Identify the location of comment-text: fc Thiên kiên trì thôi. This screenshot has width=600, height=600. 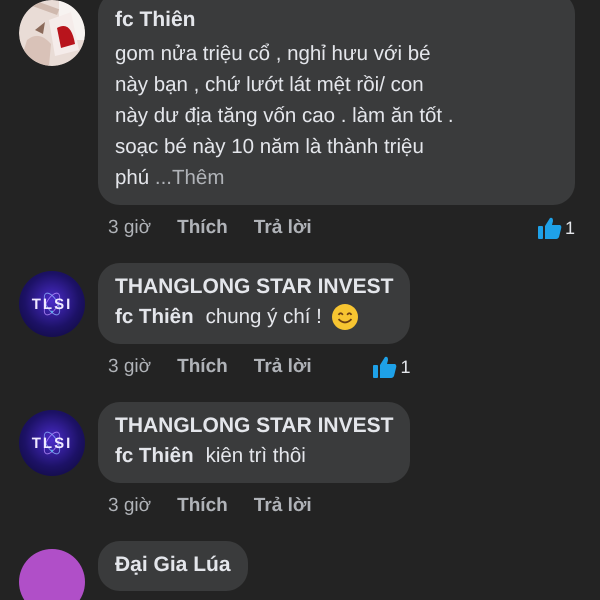
(254, 455).